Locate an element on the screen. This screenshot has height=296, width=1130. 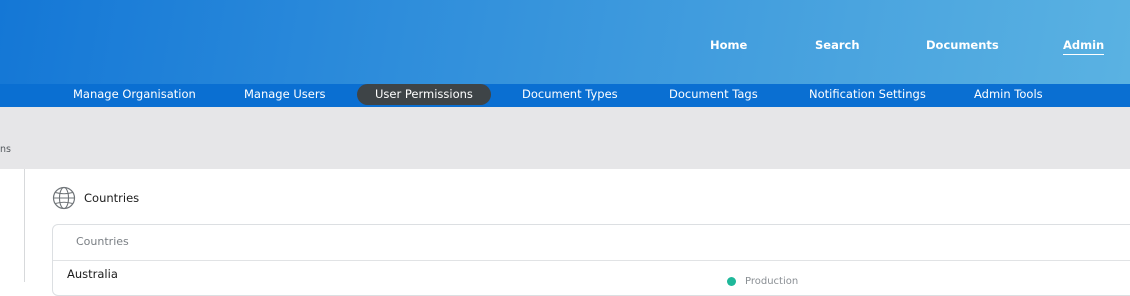
left-divider is located at coordinates (24, 225).